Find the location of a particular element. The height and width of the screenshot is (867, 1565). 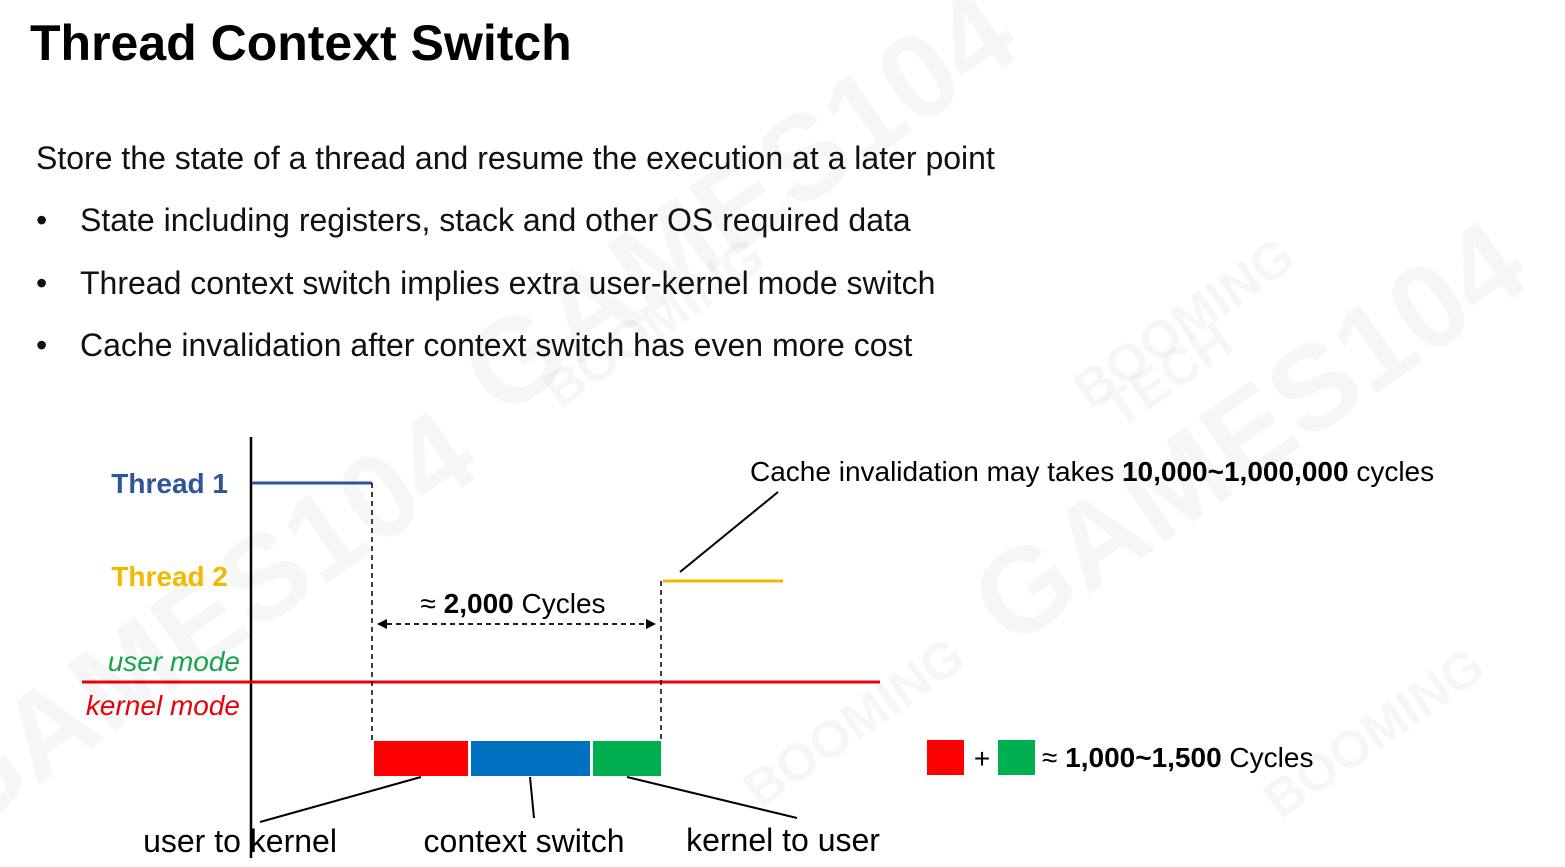

kernel-mode-label: kernel mode is located at coordinates (163, 705).